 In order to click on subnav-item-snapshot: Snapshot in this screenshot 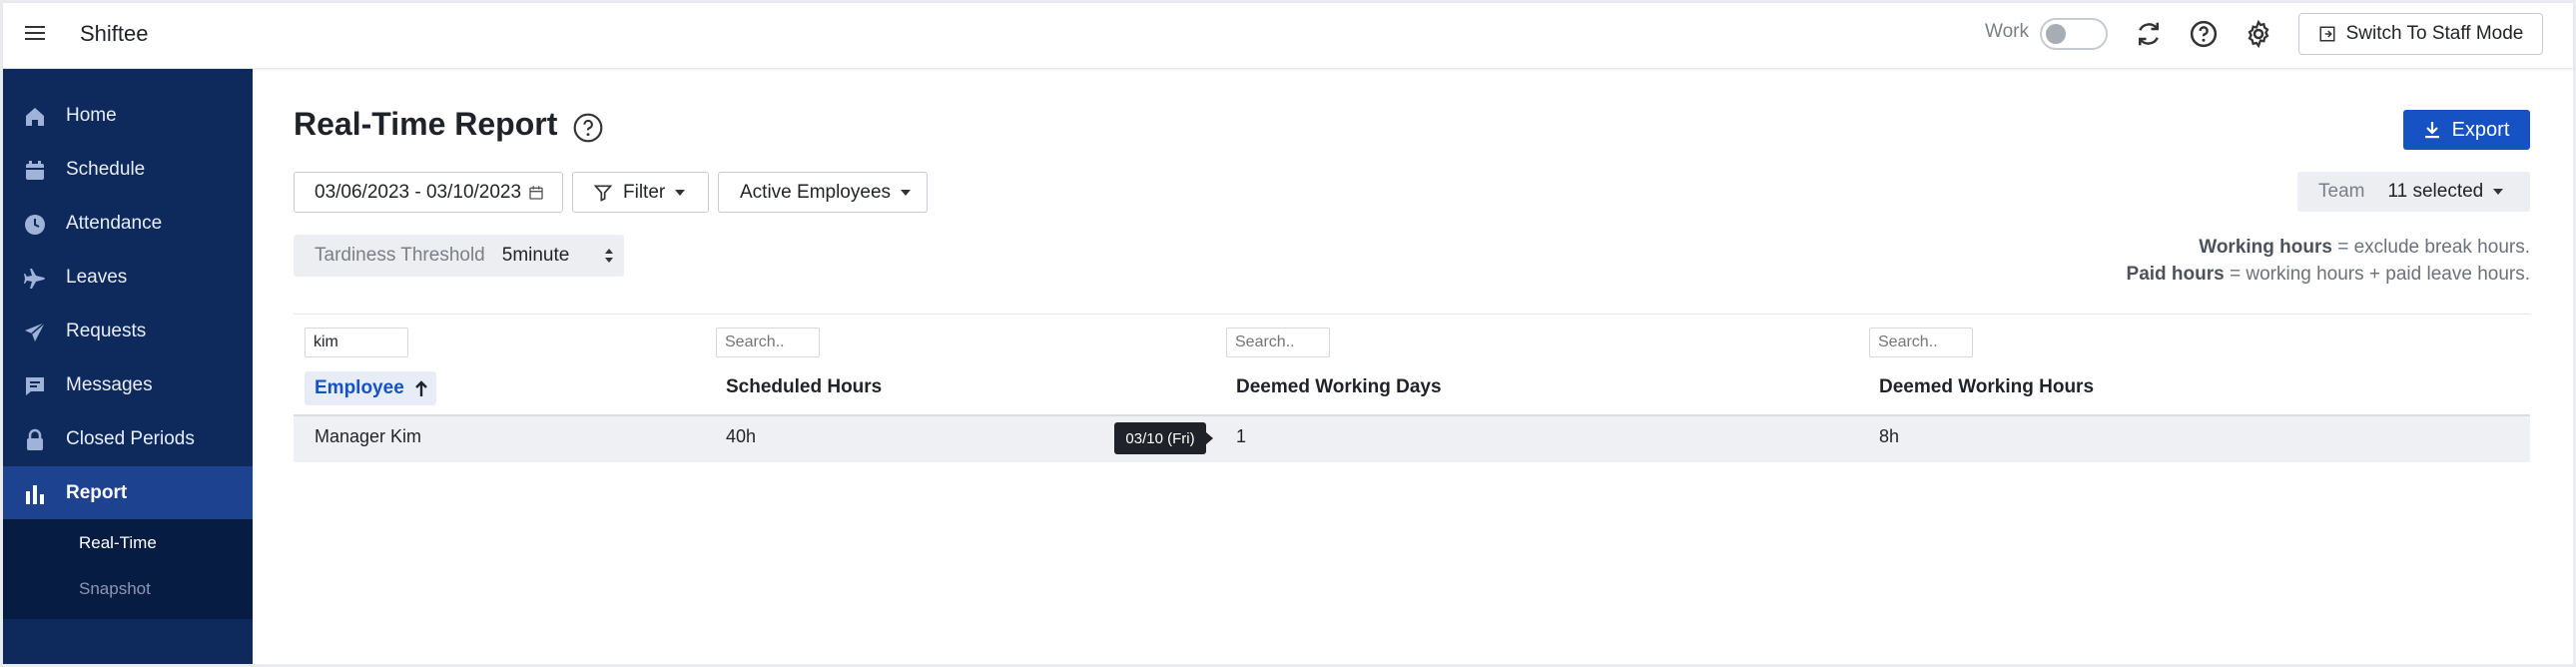, I will do `click(115, 589)`.